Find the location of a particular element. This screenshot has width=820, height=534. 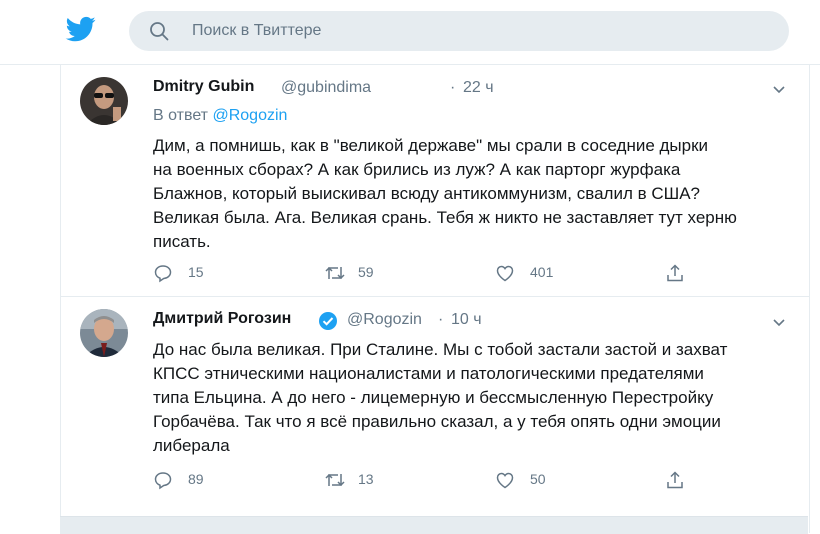

retweet-count: 59 is located at coordinates (366, 272).